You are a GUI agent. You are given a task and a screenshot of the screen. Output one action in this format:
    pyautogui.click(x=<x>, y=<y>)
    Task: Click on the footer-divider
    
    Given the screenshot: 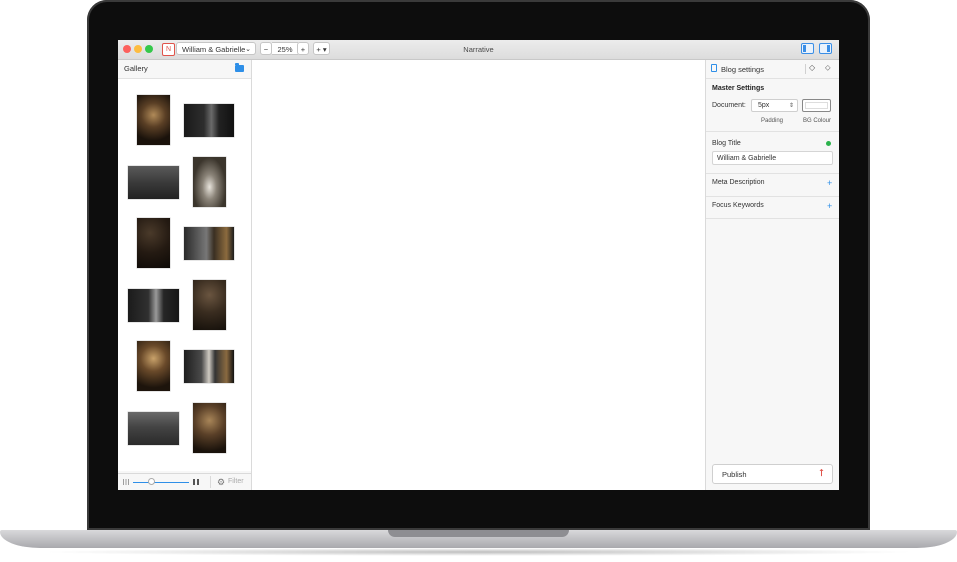 What is the action you would take?
    pyautogui.click(x=210, y=482)
    